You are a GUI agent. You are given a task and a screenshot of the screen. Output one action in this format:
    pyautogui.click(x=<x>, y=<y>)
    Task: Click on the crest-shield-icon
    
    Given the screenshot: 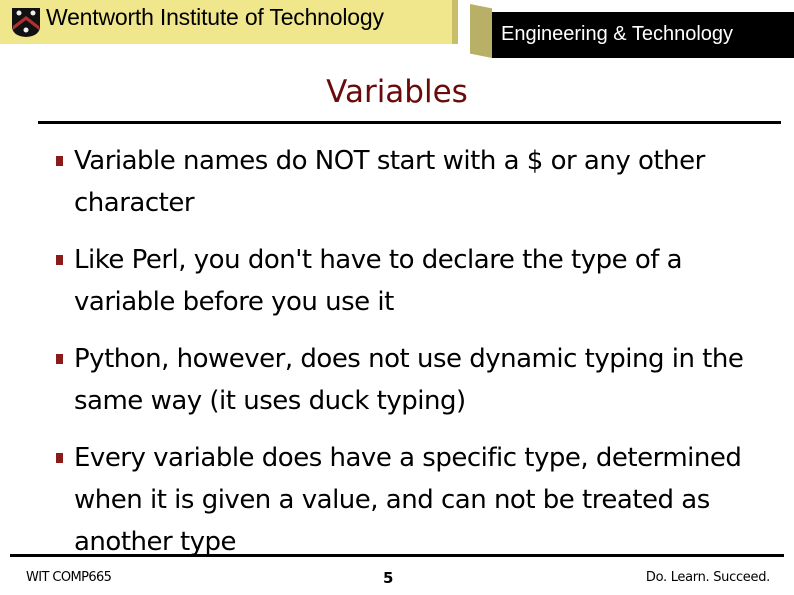 What is the action you would take?
    pyautogui.click(x=26, y=22)
    